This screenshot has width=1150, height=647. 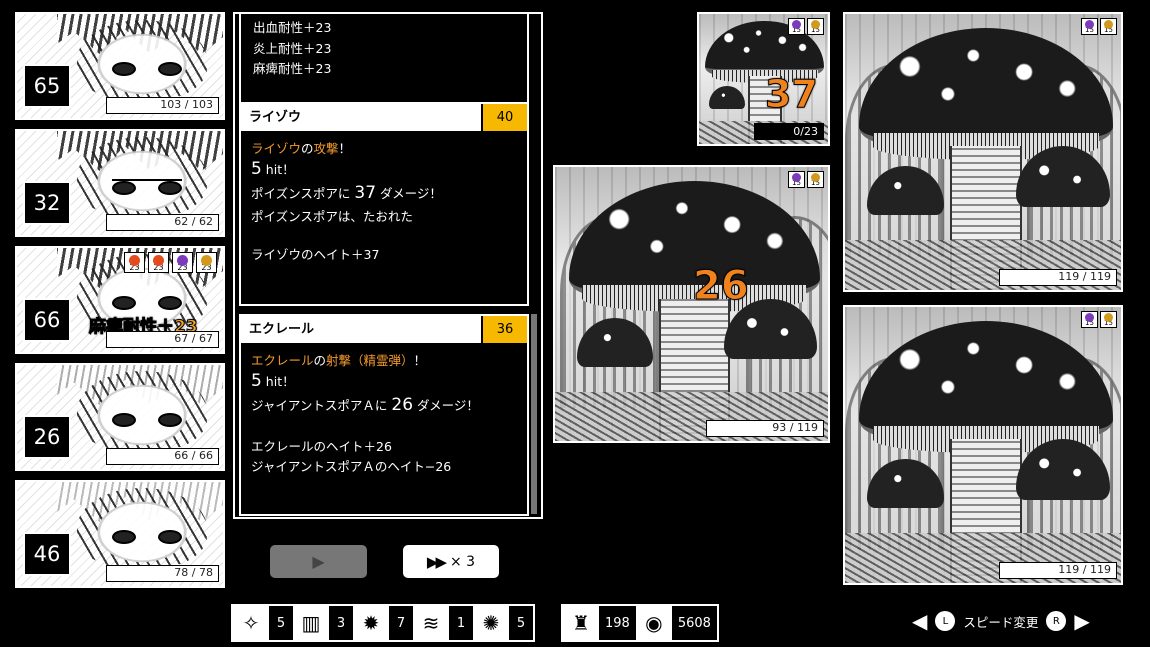 I want to click on resource-count: 198, so click(x=617, y=623).